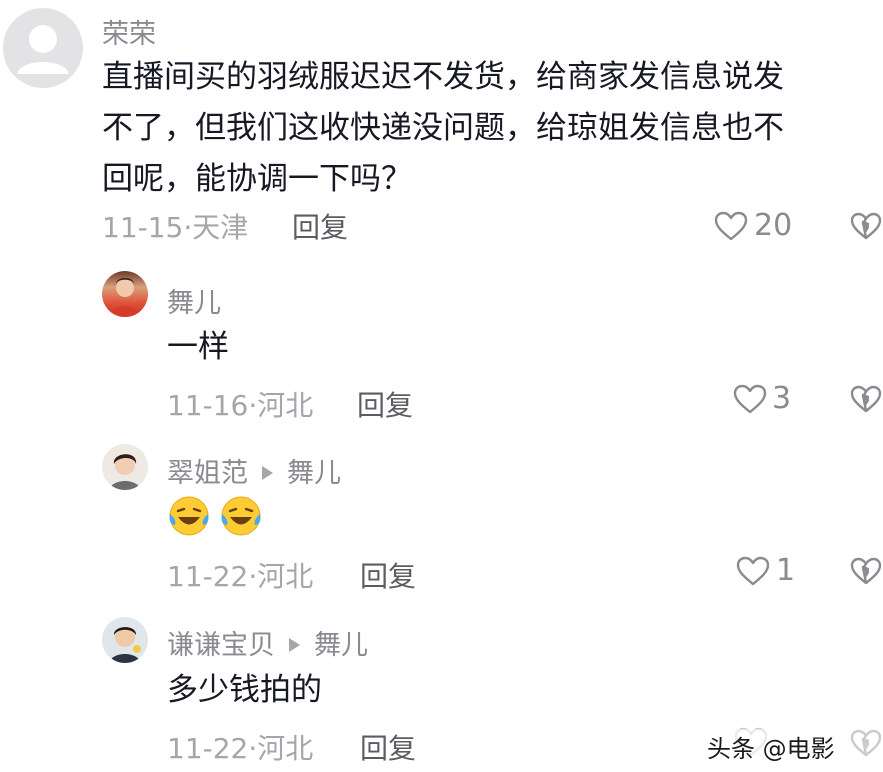 This screenshot has width=883, height=772. I want to click on like-count: 1, so click(786, 570).